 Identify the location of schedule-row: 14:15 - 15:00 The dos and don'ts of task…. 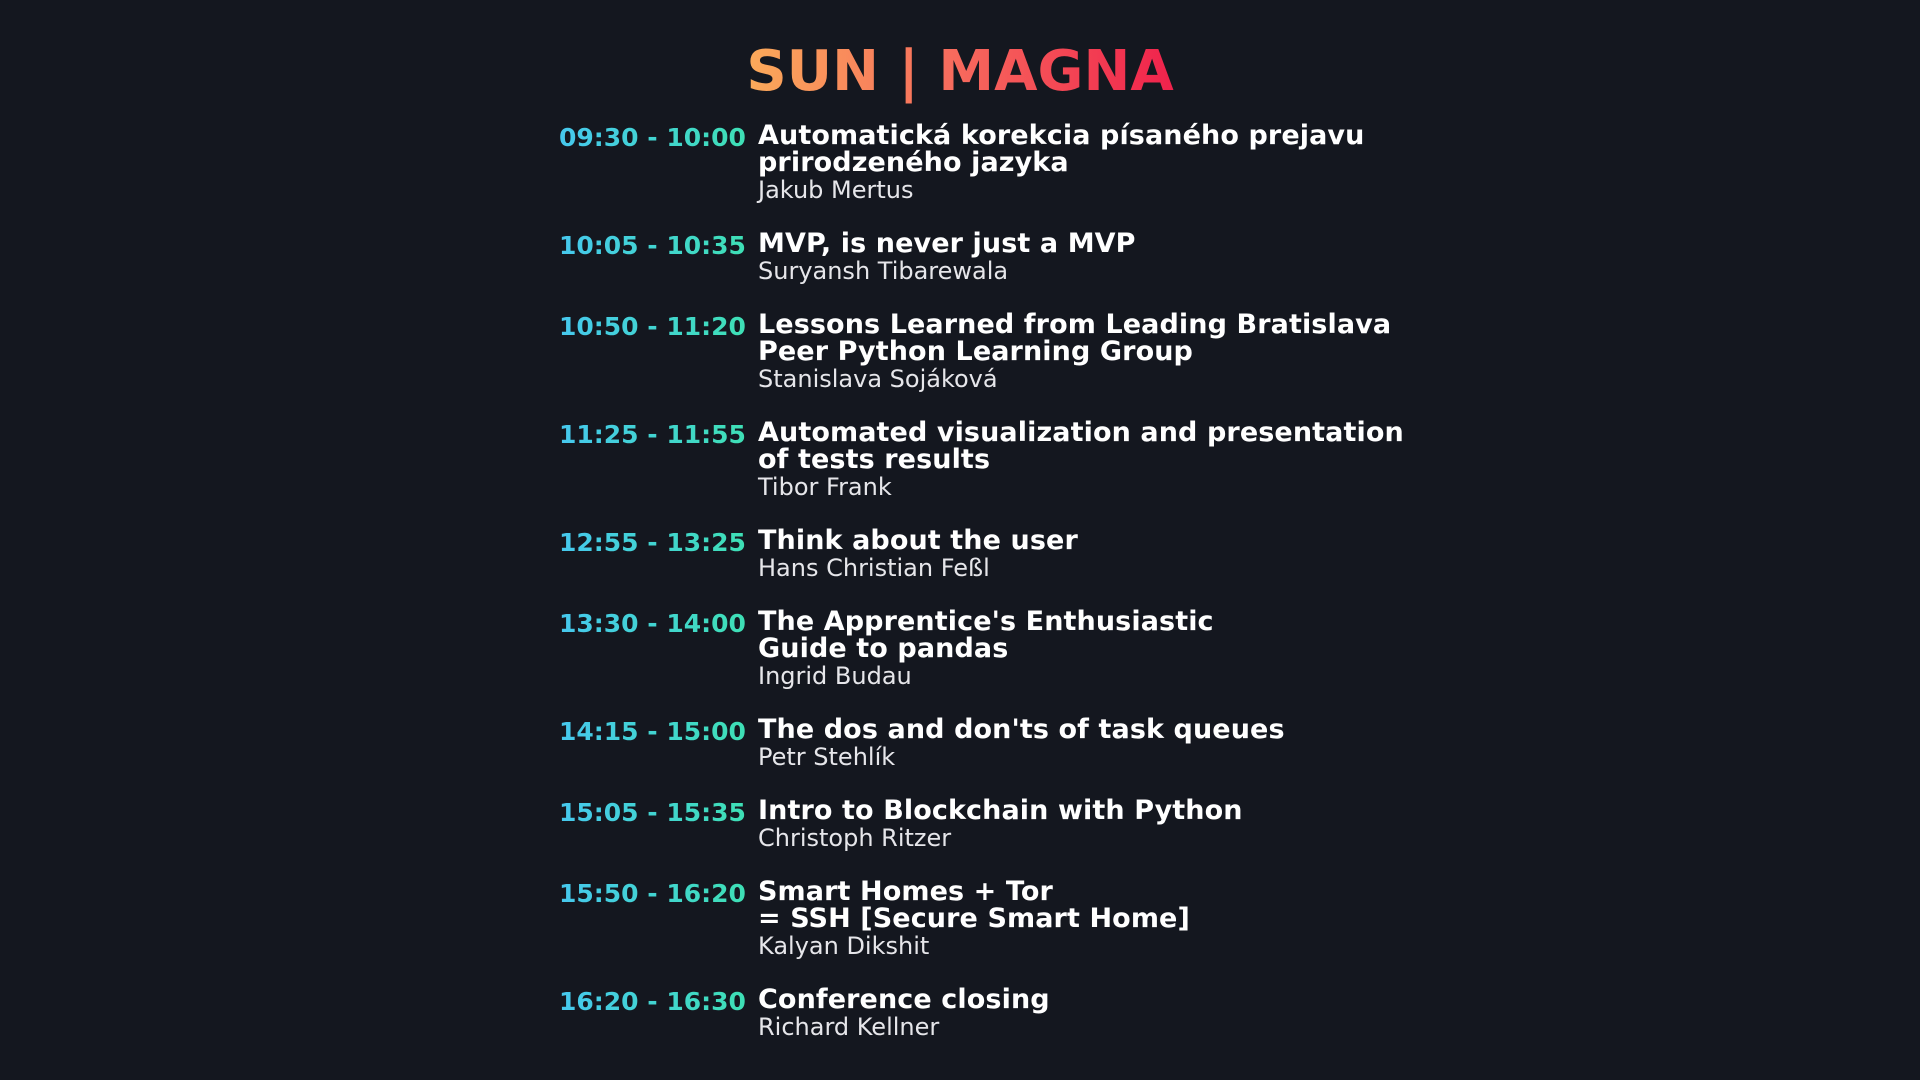
(969, 743).